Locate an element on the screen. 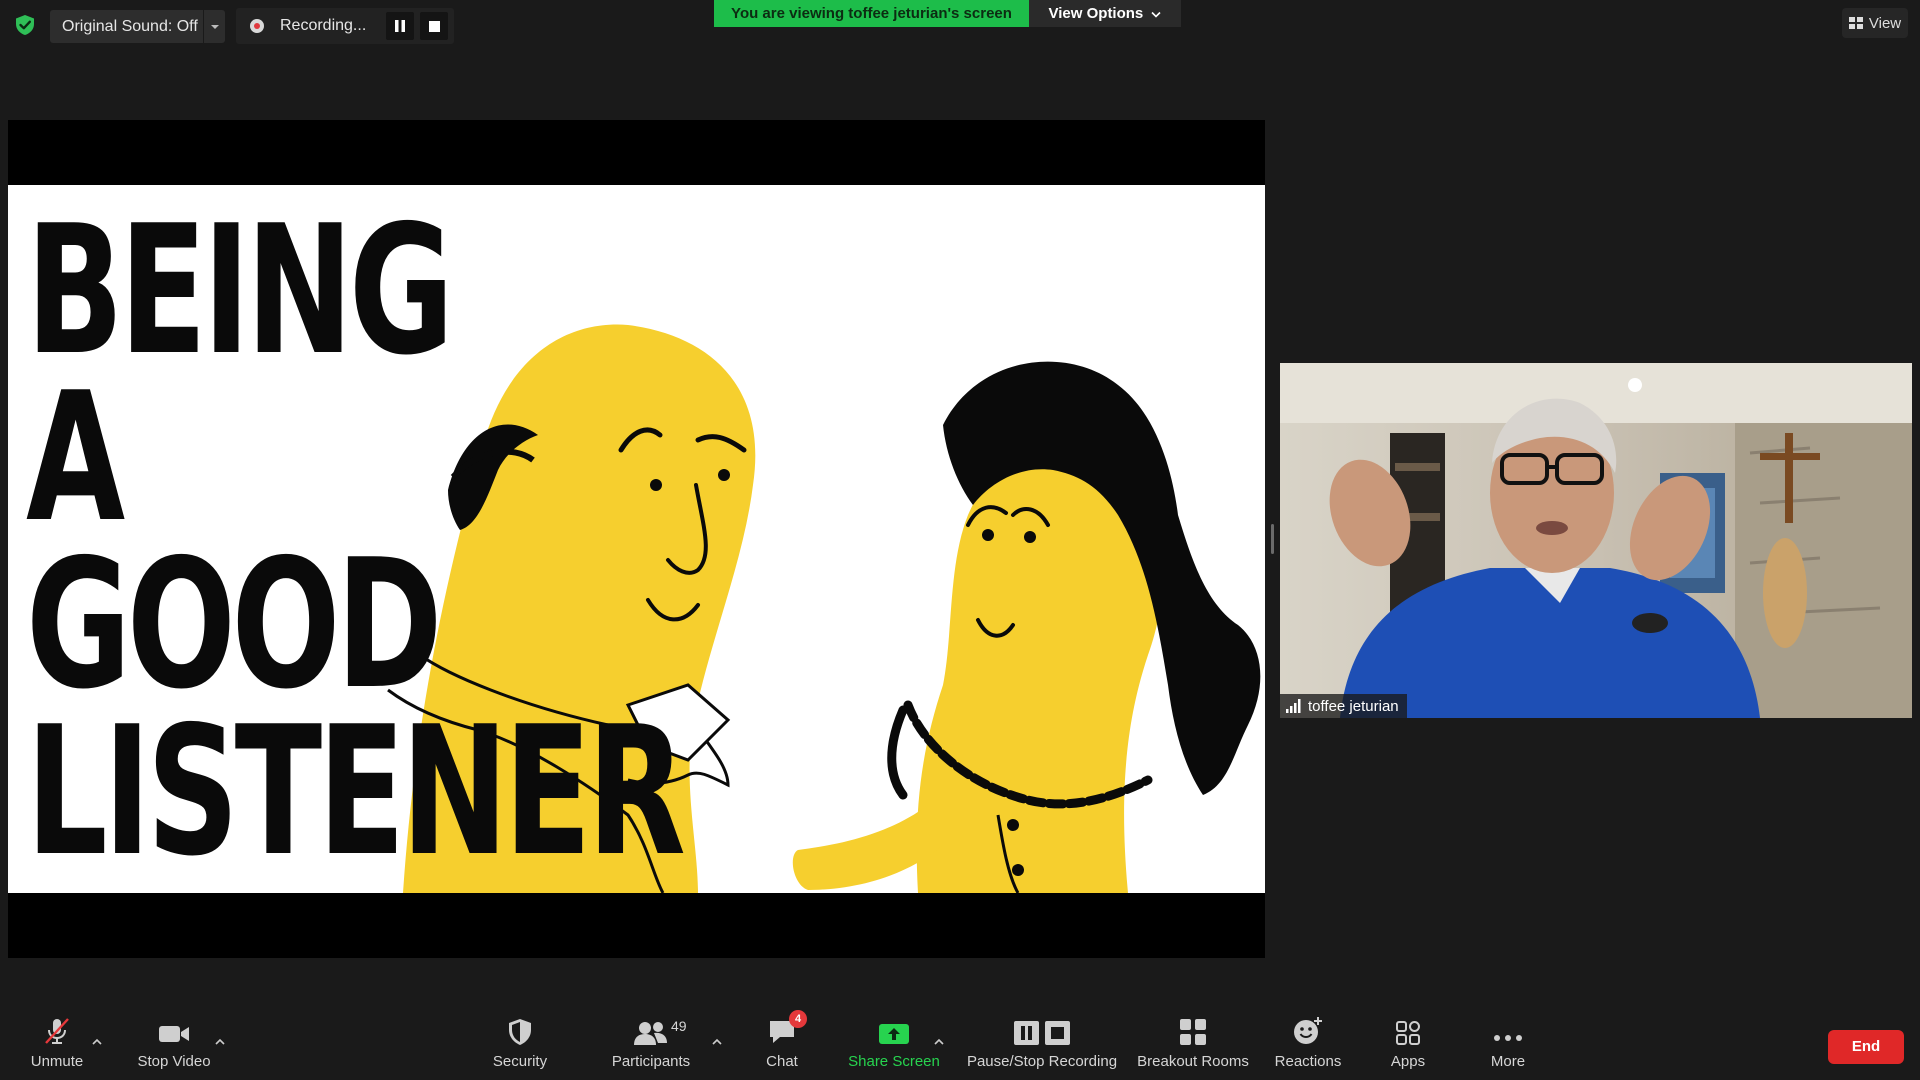  pause-stop-recording-icon is located at coordinates (1042, 1033).